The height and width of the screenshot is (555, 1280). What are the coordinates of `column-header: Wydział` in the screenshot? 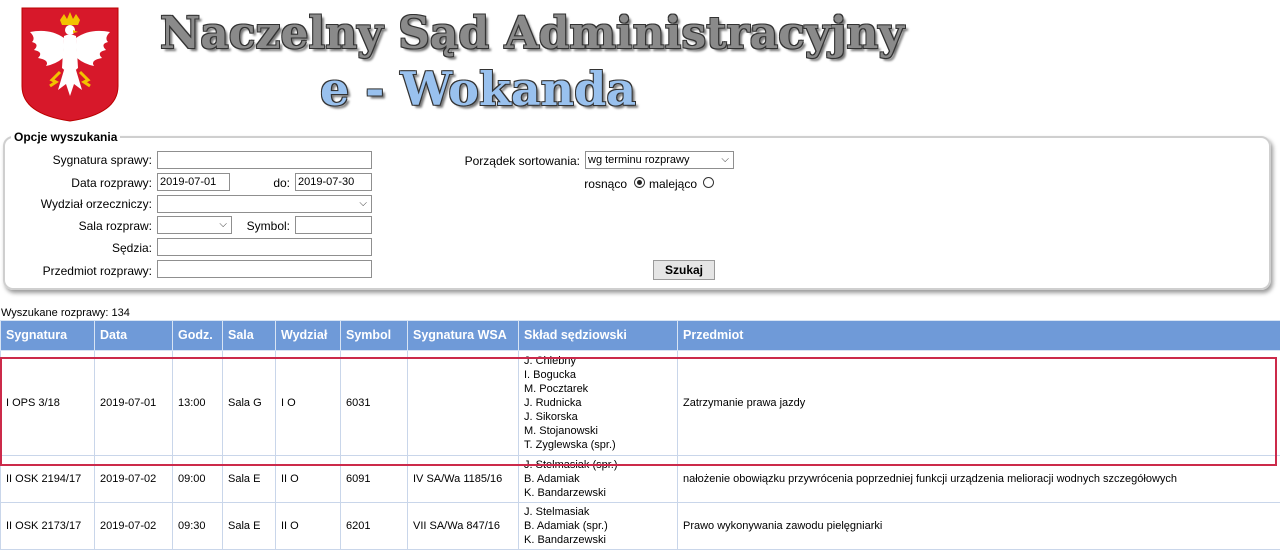 It's located at (308, 335).